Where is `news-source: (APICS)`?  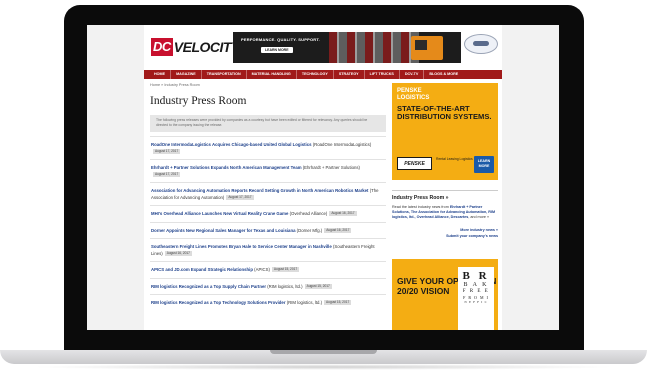
news-source: (APICS) is located at coordinates (262, 269).